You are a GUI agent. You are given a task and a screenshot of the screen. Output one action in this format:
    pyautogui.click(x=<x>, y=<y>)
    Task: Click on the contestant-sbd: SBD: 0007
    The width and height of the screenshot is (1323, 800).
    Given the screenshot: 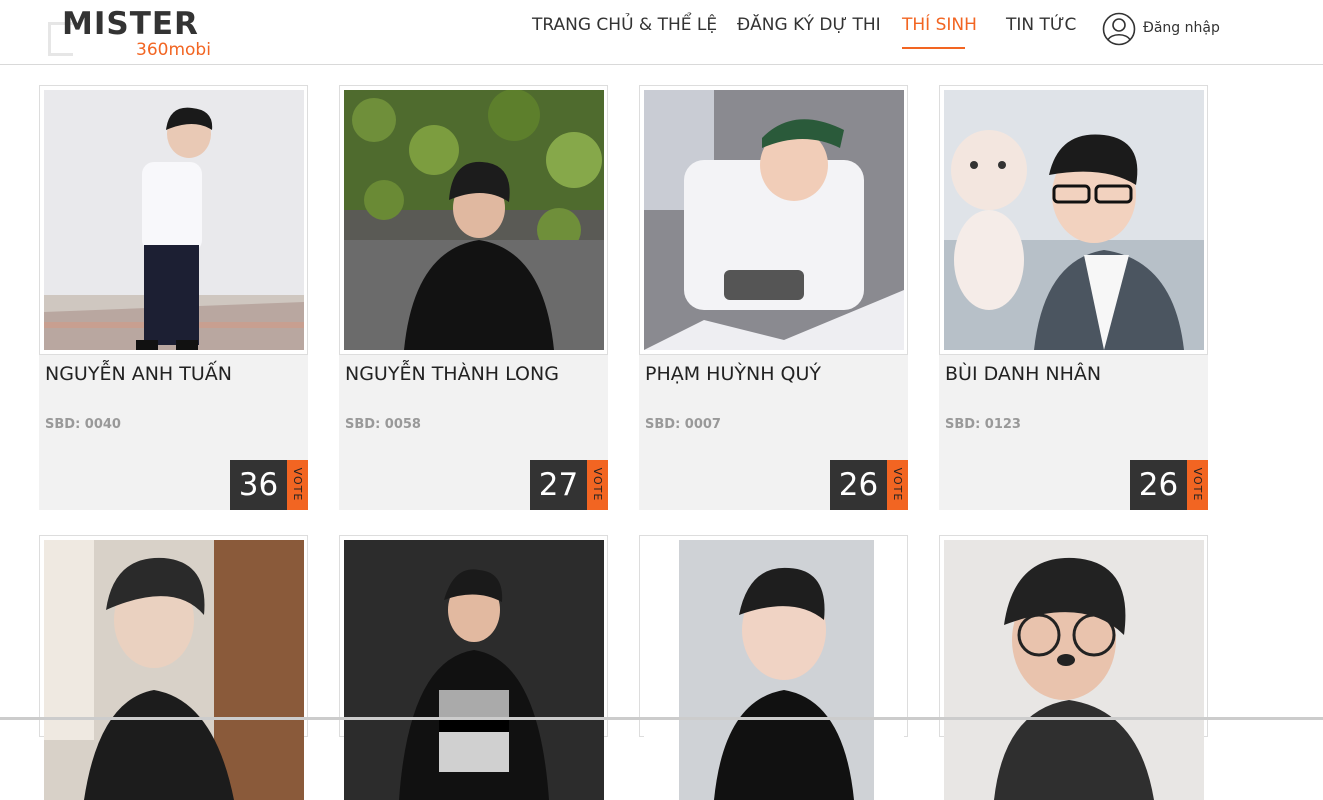 What is the action you would take?
    pyautogui.click(x=683, y=424)
    